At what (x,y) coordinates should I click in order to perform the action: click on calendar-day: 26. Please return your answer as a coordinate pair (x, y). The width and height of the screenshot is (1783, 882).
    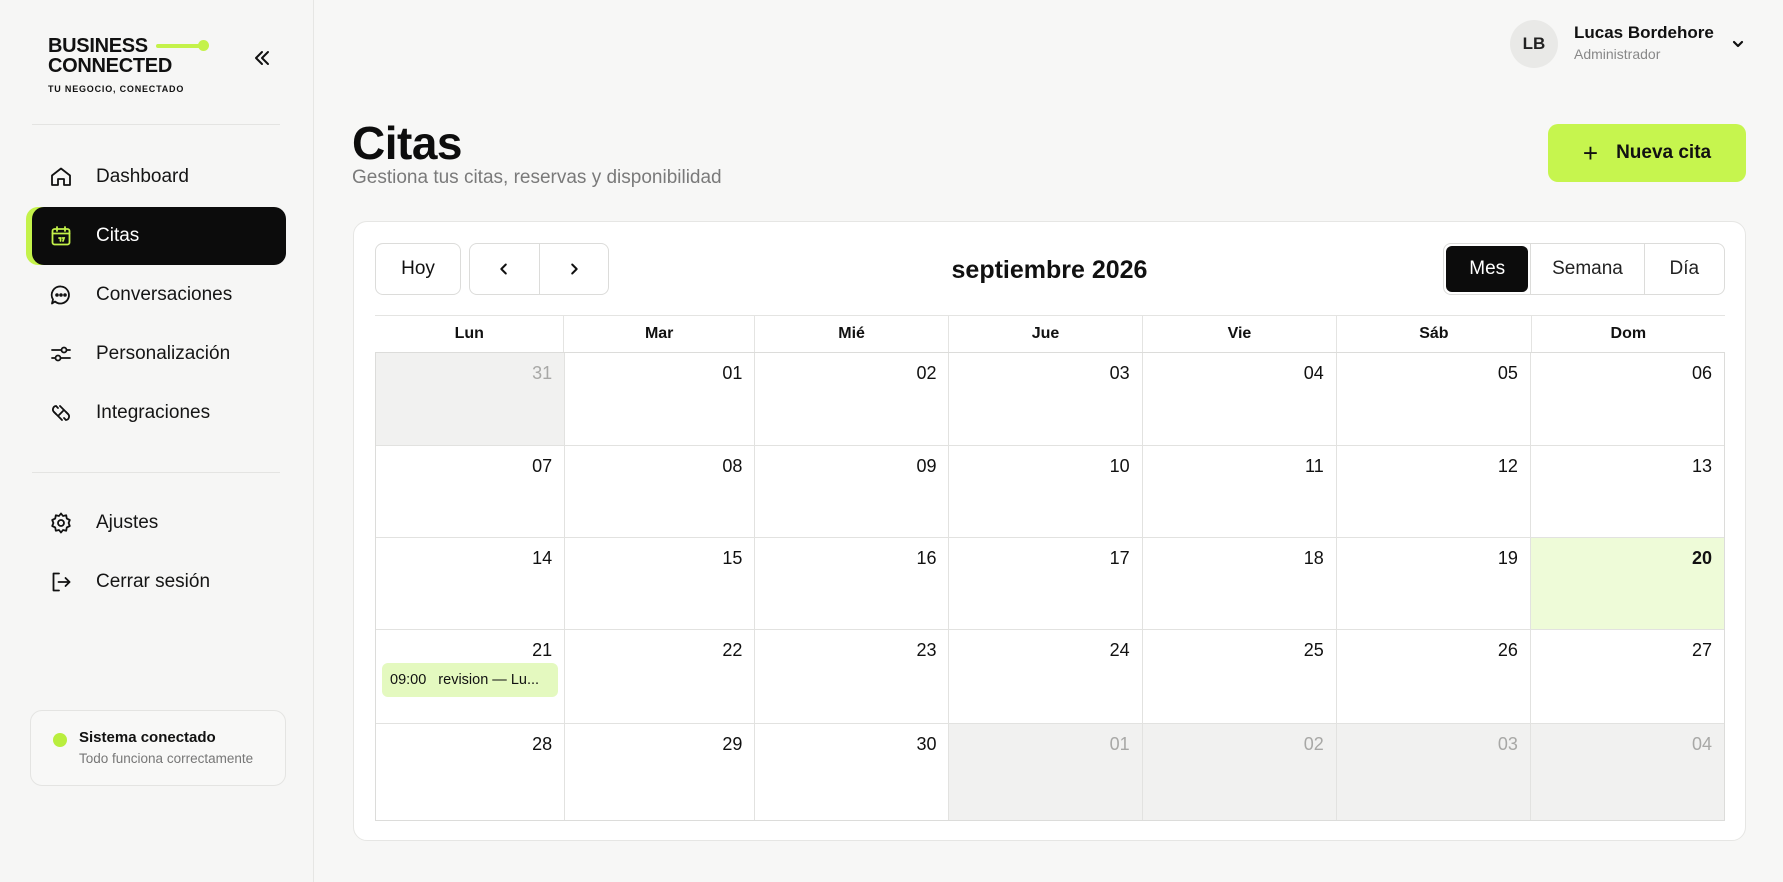
    Looking at the image, I should click on (1432, 676).